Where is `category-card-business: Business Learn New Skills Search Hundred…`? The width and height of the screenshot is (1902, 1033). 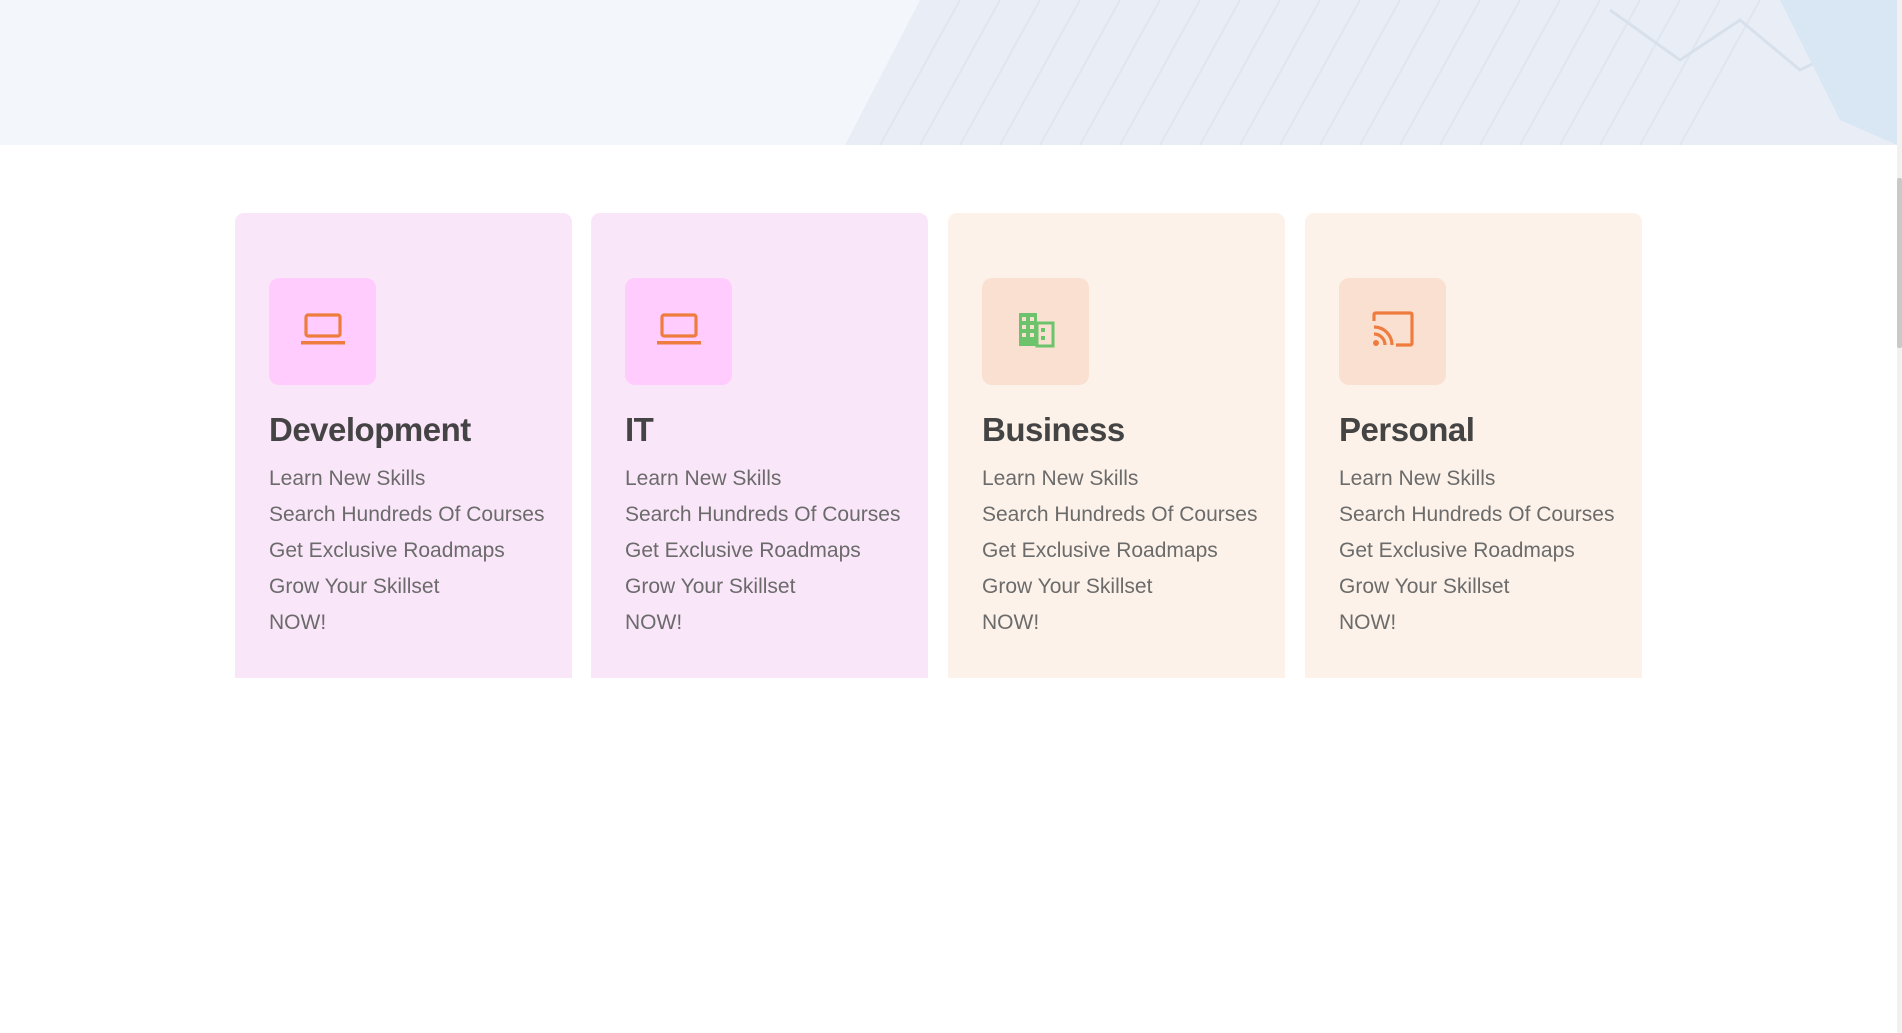 category-card-business: Business Learn New Skills Search Hundred… is located at coordinates (1116, 445).